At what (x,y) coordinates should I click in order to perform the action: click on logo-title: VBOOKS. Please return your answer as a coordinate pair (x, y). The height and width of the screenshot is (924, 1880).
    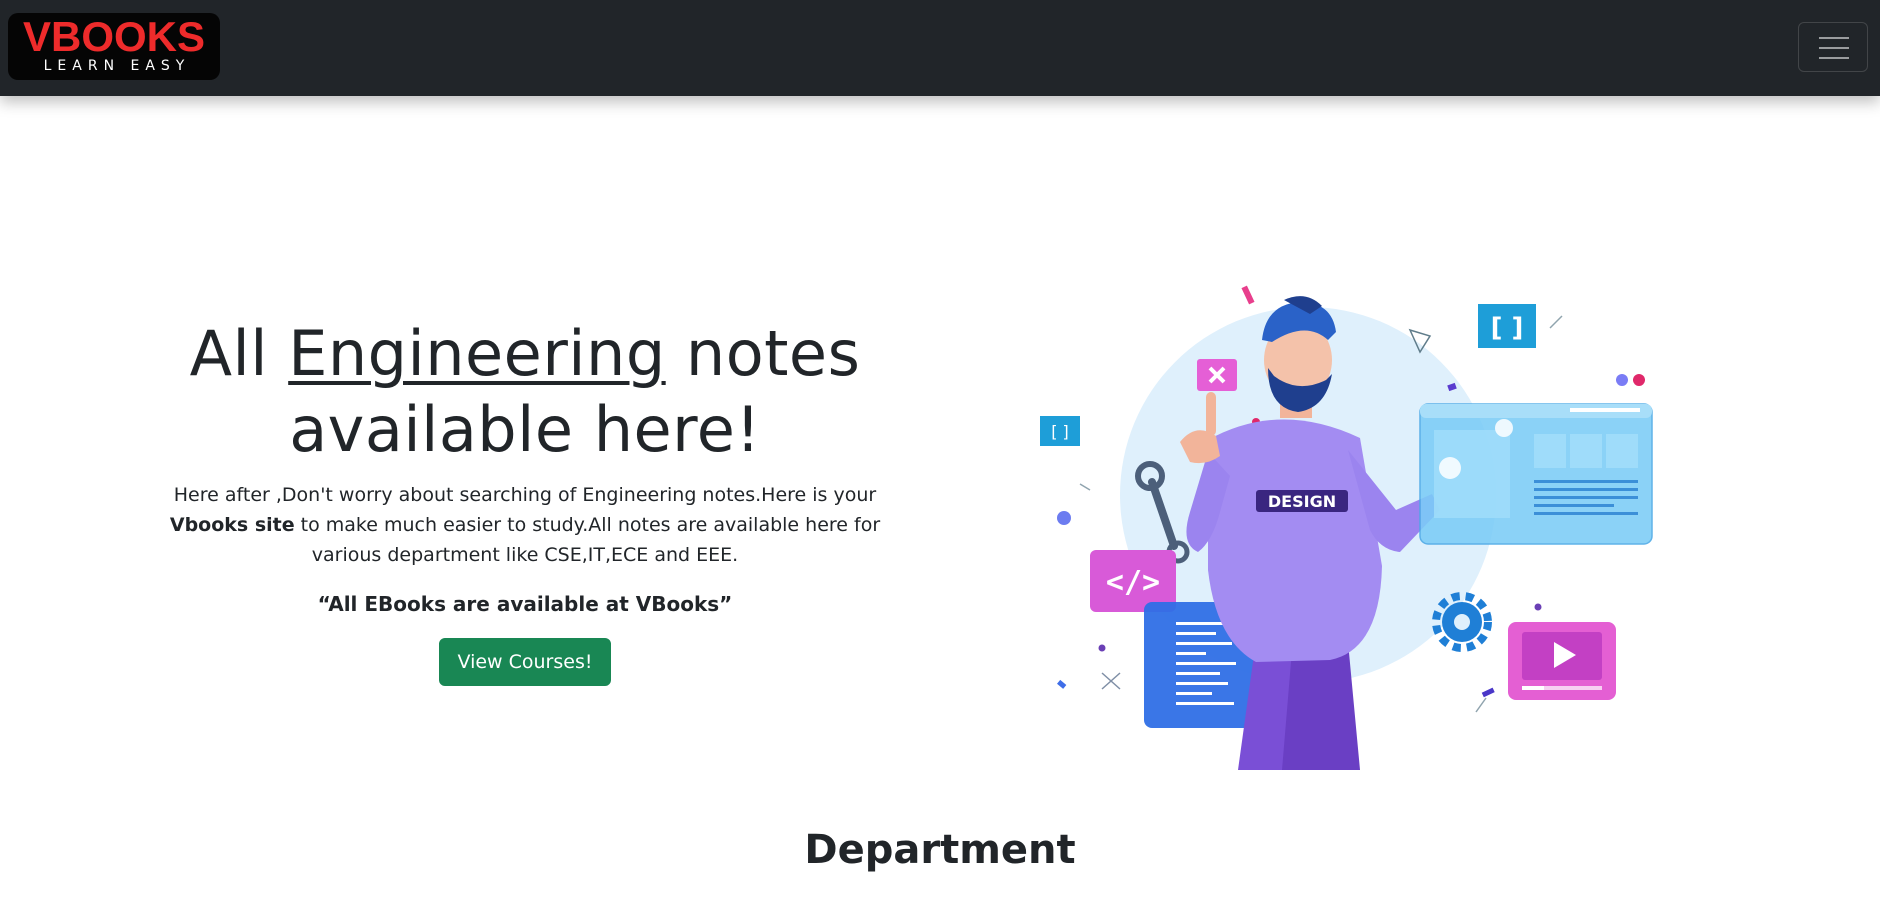
    Looking at the image, I should click on (114, 36).